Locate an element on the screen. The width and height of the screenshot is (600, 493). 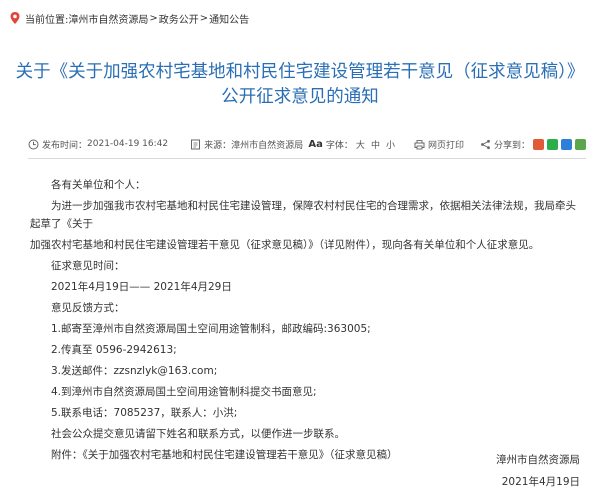
breadcrumb-item-gov-affairs: 政务公开 is located at coordinates (179, 18).